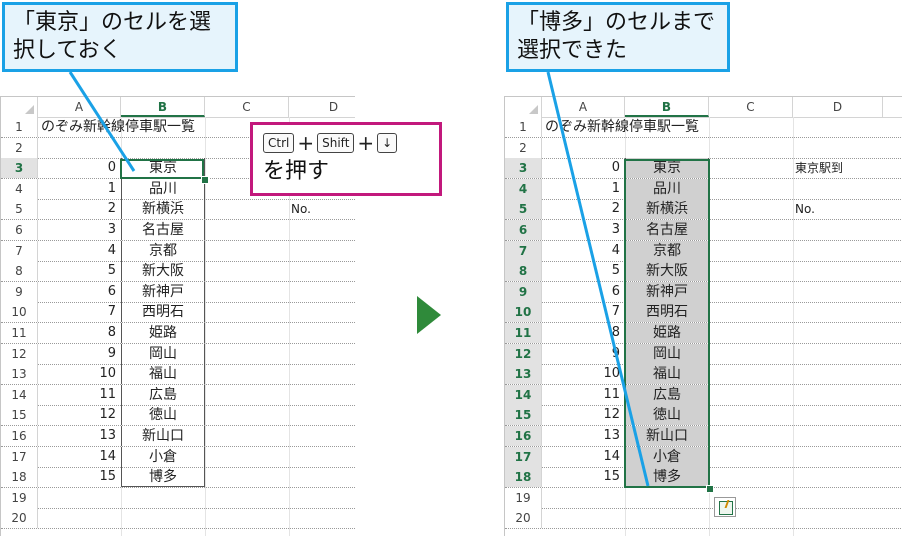 The width and height of the screenshot is (902, 536). Describe the element at coordinates (598, 279) in the screenshot. I see `pointer-right` at that location.